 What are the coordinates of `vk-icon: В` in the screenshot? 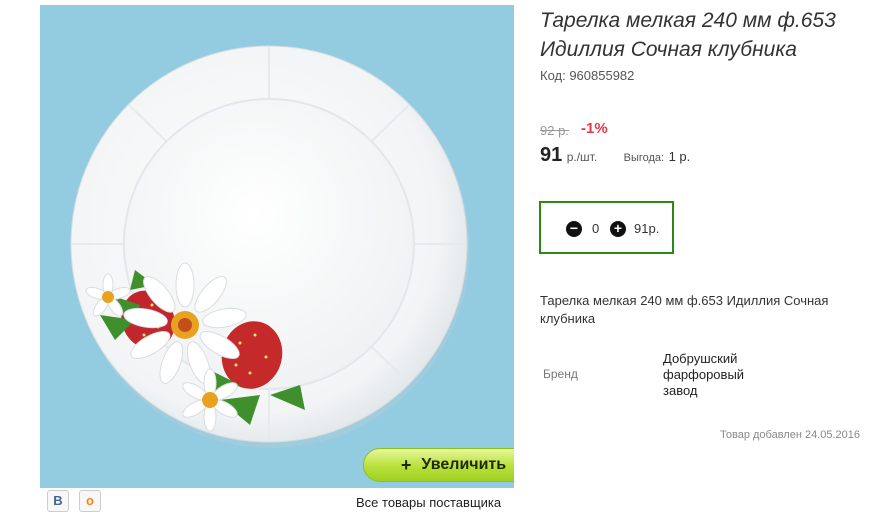 It's located at (58, 500).